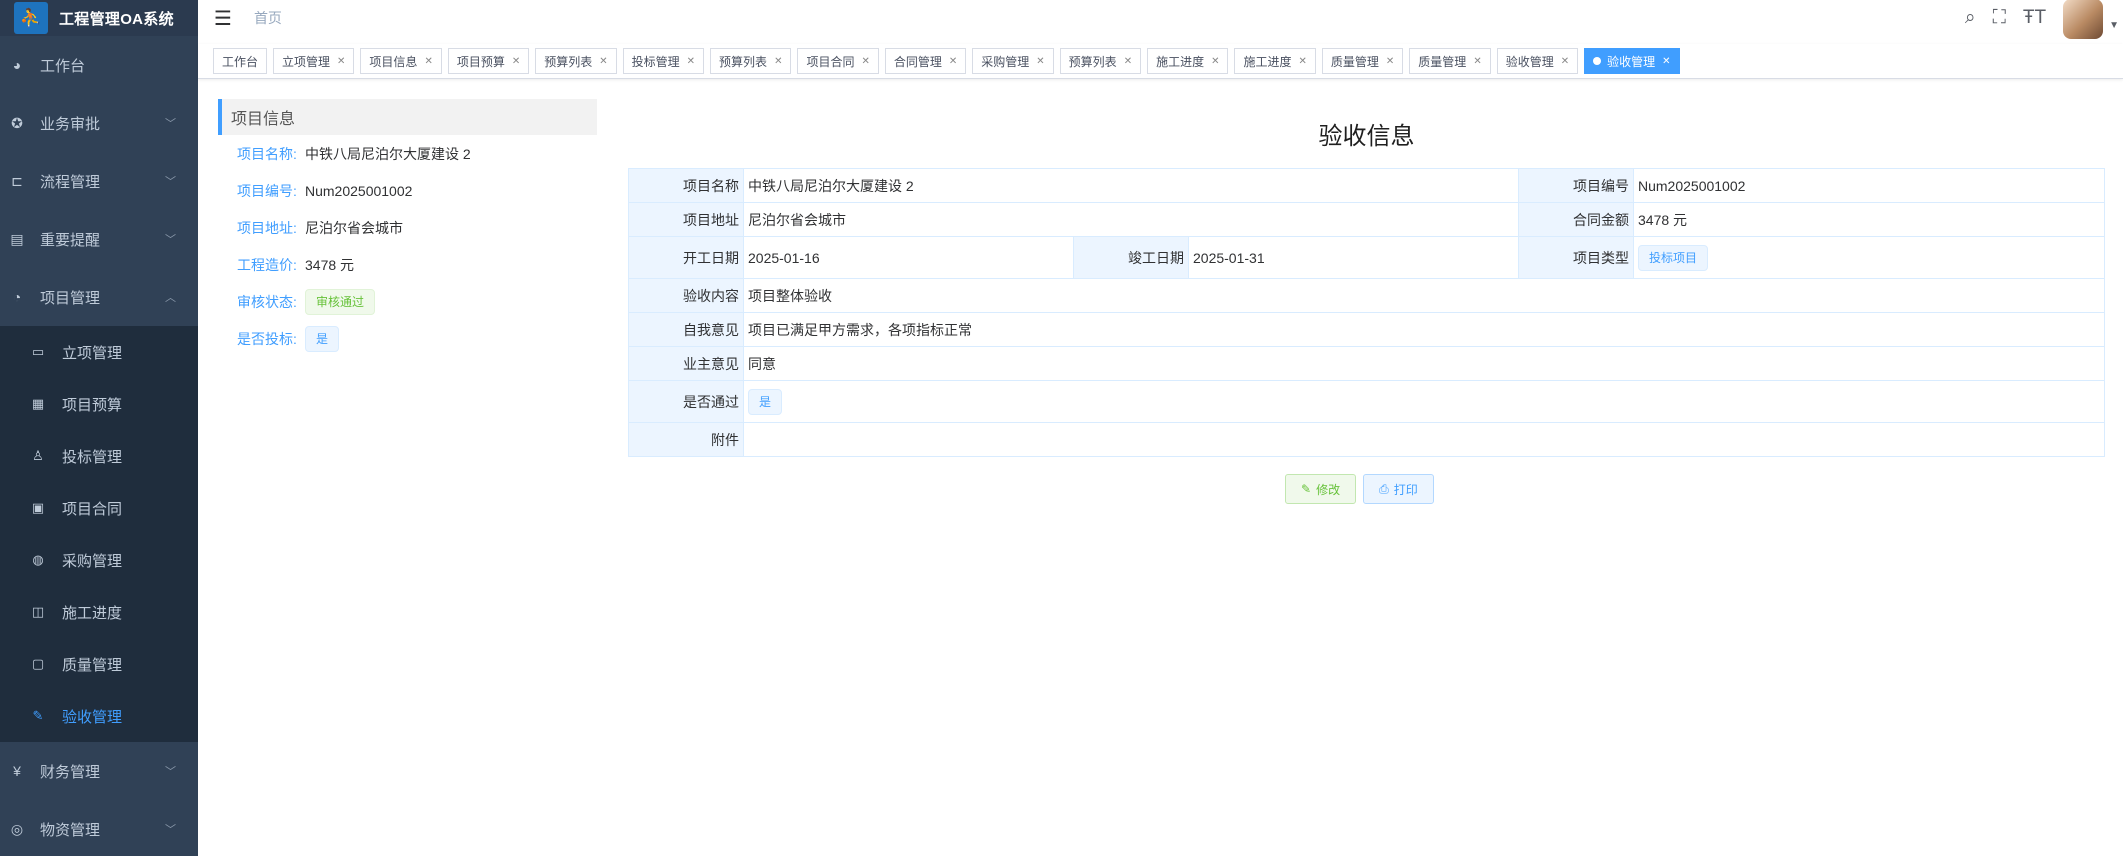 The height and width of the screenshot is (856, 2123). Describe the element at coordinates (1424, 363) in the screenshot. I see `cell-value: 同意` at that location.